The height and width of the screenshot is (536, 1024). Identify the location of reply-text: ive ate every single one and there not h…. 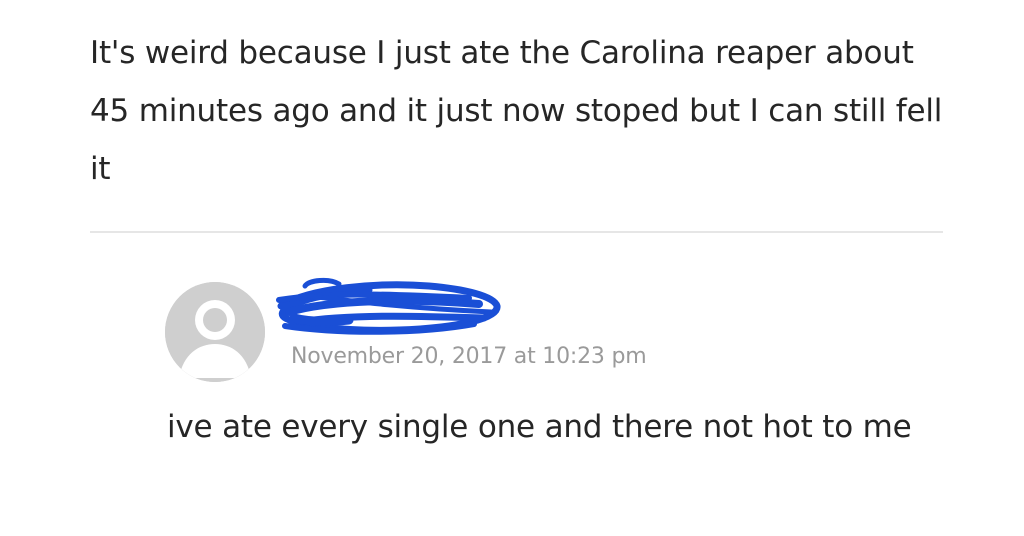
(539, 427).